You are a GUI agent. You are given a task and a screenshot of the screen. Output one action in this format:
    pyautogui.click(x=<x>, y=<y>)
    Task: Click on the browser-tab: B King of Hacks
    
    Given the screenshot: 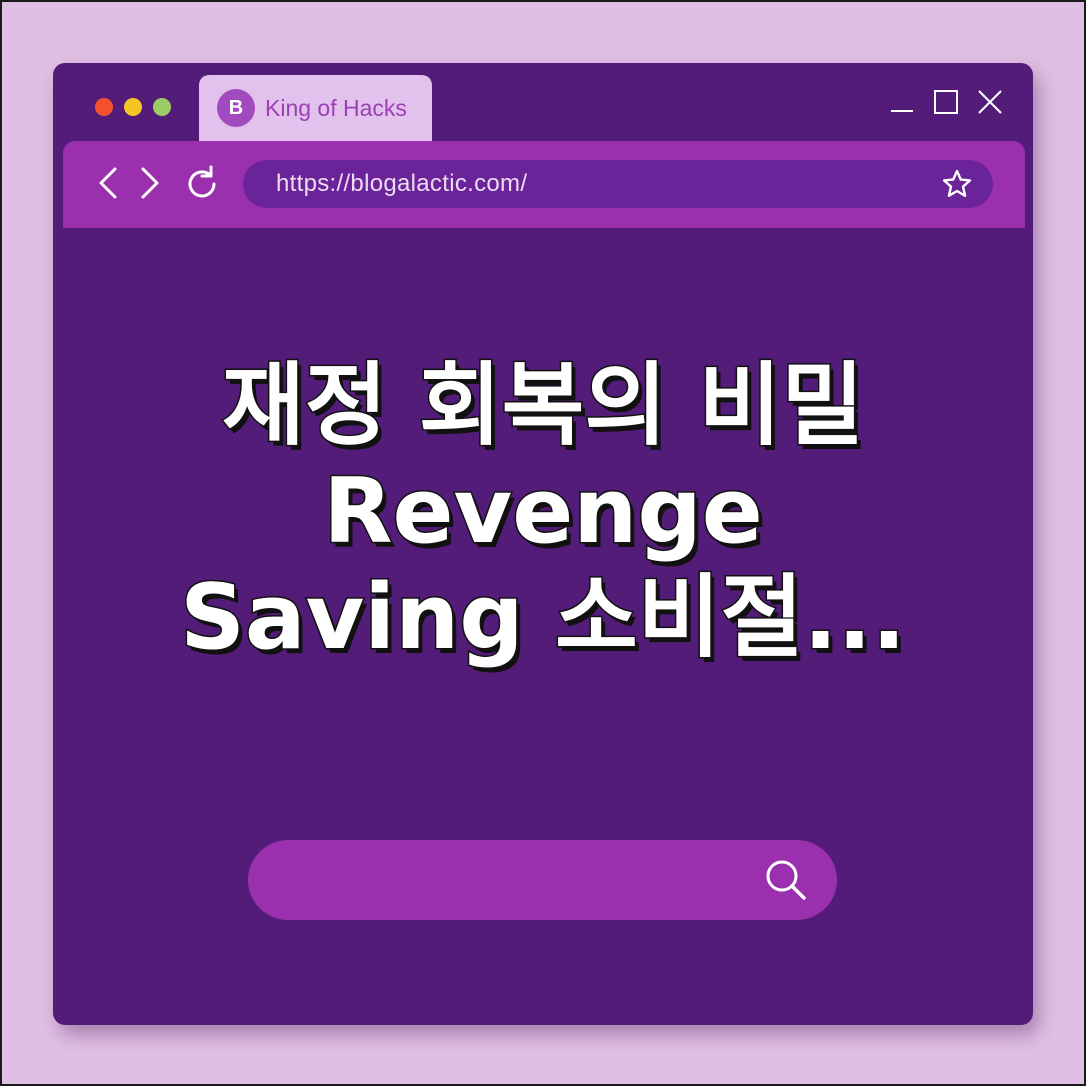 What is the action you would take?
    pyautogui.click(x=315, y=108)
    